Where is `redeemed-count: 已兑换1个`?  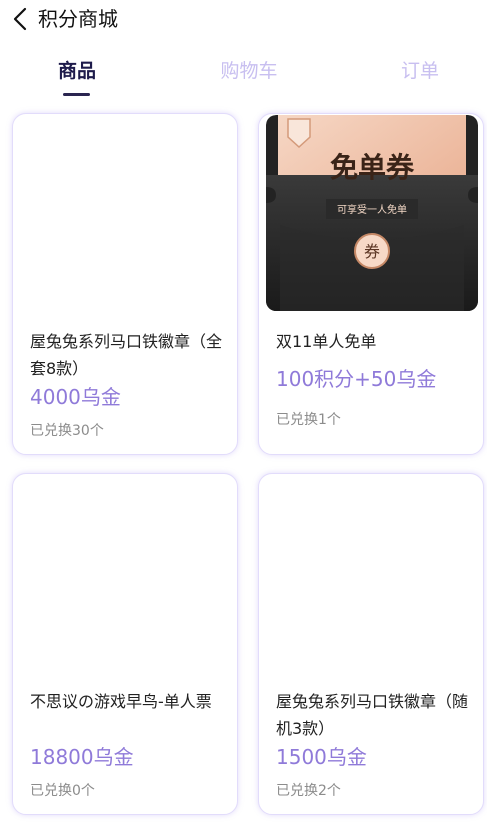
redeemed-count: 已兑换1个 is located at coordinates (308, 420).